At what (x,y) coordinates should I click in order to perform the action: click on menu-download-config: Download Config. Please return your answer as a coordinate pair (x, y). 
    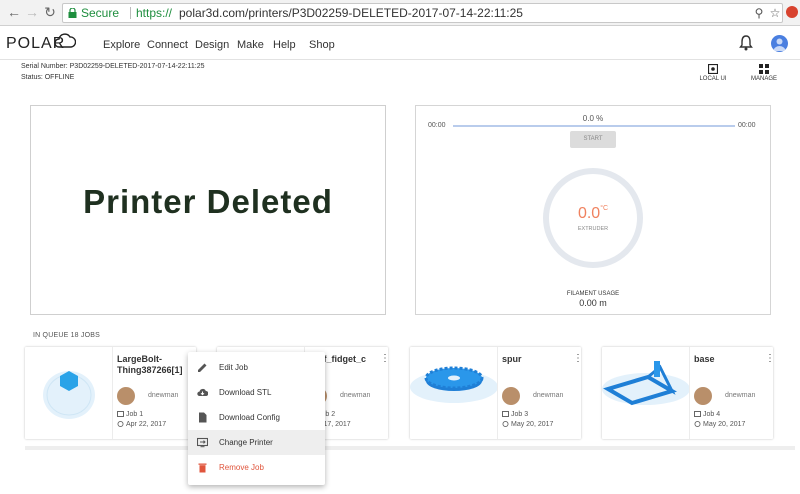
    Looking at the image, I should click on (256, 417).